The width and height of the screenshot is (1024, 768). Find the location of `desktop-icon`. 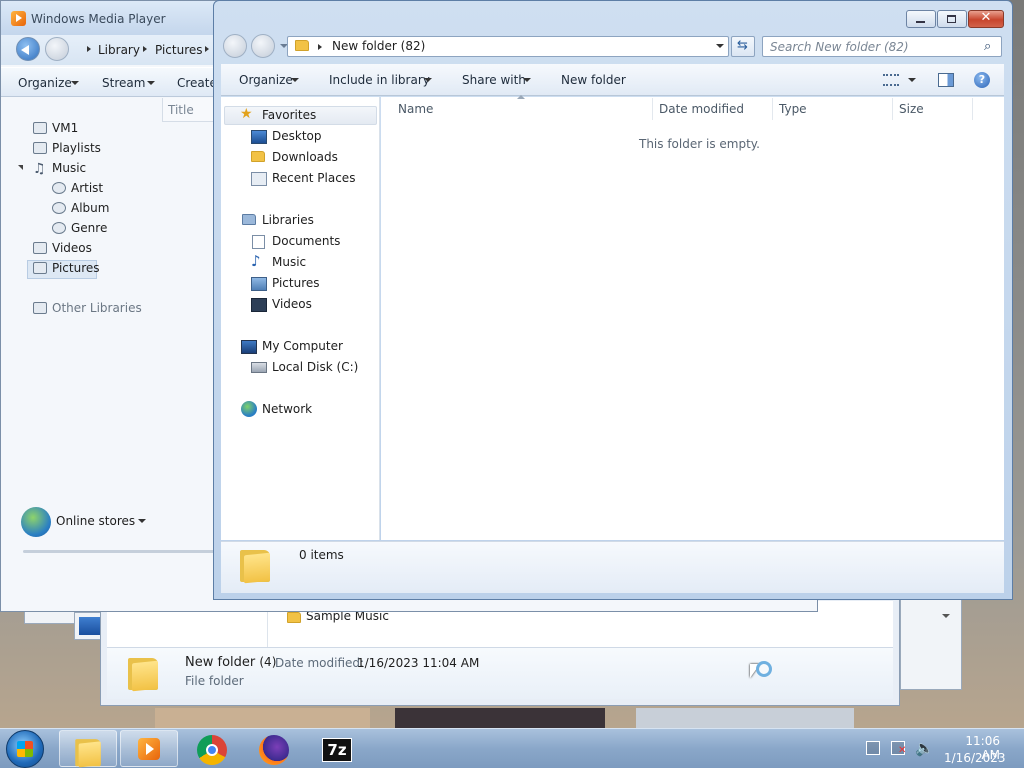

desktop-icon is located at coordinates (259, 137).